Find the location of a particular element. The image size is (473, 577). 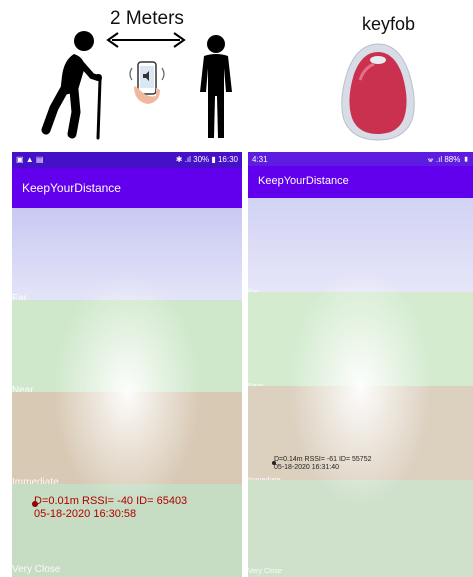

reading-line-1: D=0.01m RSSI= -40 ID= 65403 is located at coordinates (111, 501).